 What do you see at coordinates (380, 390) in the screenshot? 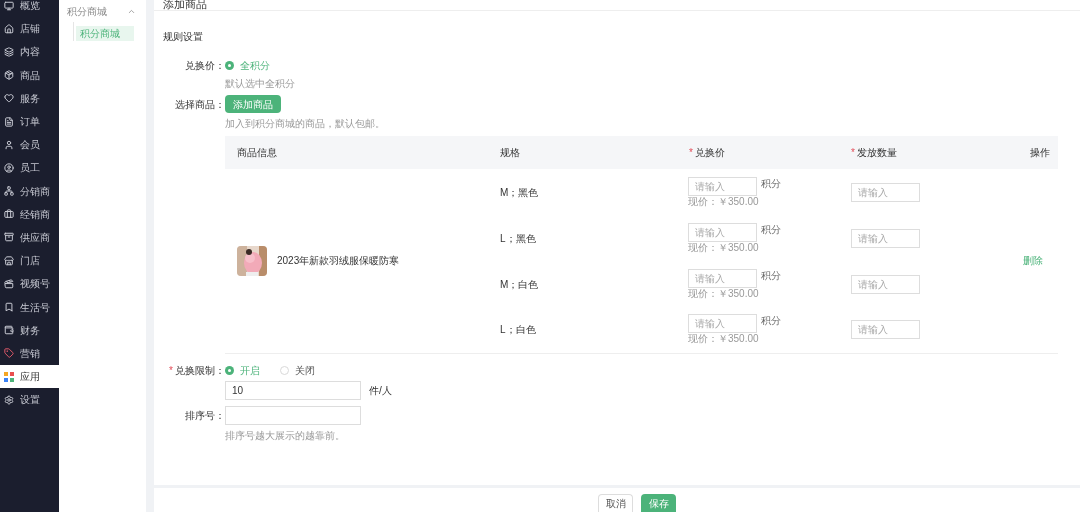
I see `unit-text: 件/人` at bounding box center [380, 390].